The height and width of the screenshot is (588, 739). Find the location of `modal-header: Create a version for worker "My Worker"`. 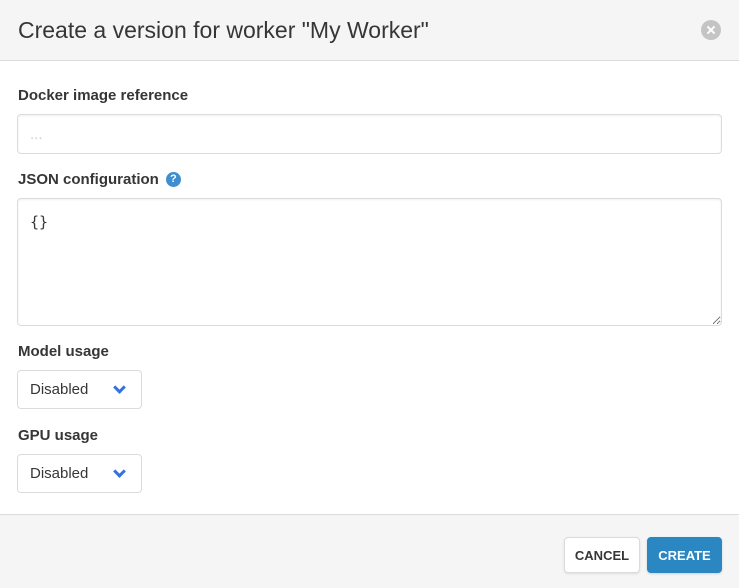

modal-header: Create a version for worker "My Worker" is located at coordinates (369, 30).